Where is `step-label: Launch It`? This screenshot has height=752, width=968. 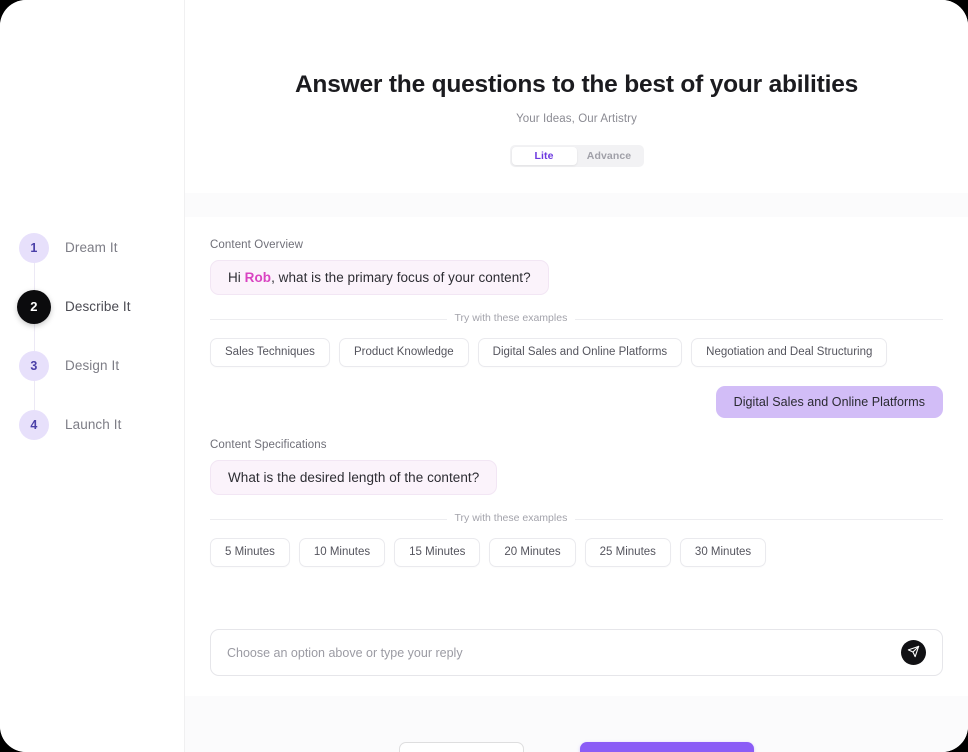 step-label: Launch It is located at coordinates (93, 424).